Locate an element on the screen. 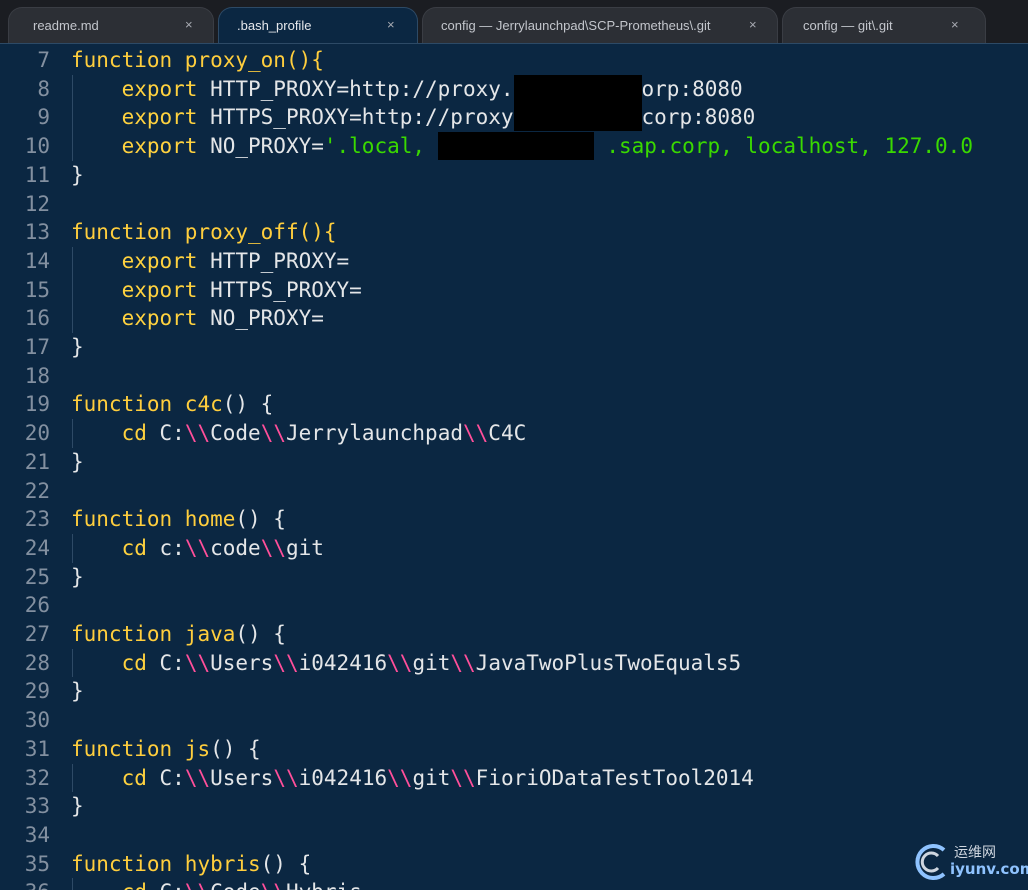  line-number: 23 is located at coordinates (37, 519).